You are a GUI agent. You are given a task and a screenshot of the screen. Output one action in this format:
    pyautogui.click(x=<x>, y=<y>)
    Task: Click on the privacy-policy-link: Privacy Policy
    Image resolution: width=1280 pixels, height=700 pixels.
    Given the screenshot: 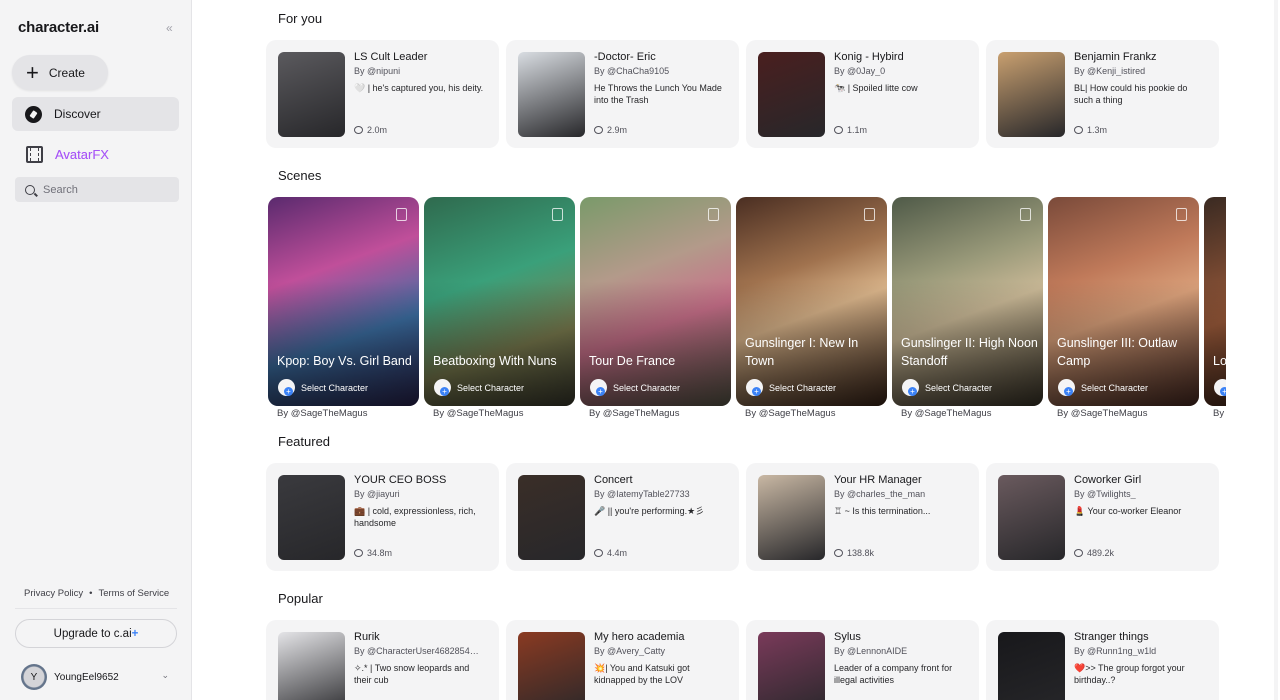 What is the action you would take?
    pyautogui.click(x=53, y=593)
    